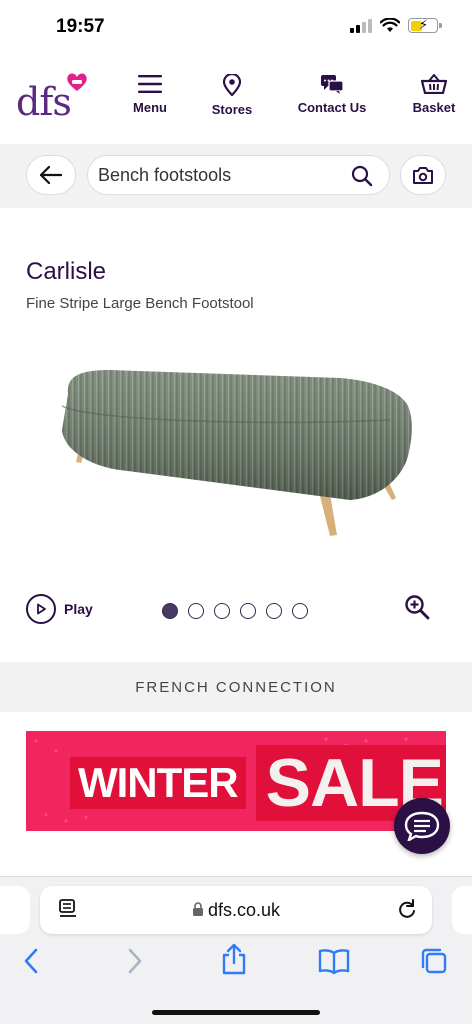 The height and width of the screenshot is (1024, 472). Describe the element at coordinates (244, 910) in the screenshot. I see `url-text: dfs.co.uk` at that location.